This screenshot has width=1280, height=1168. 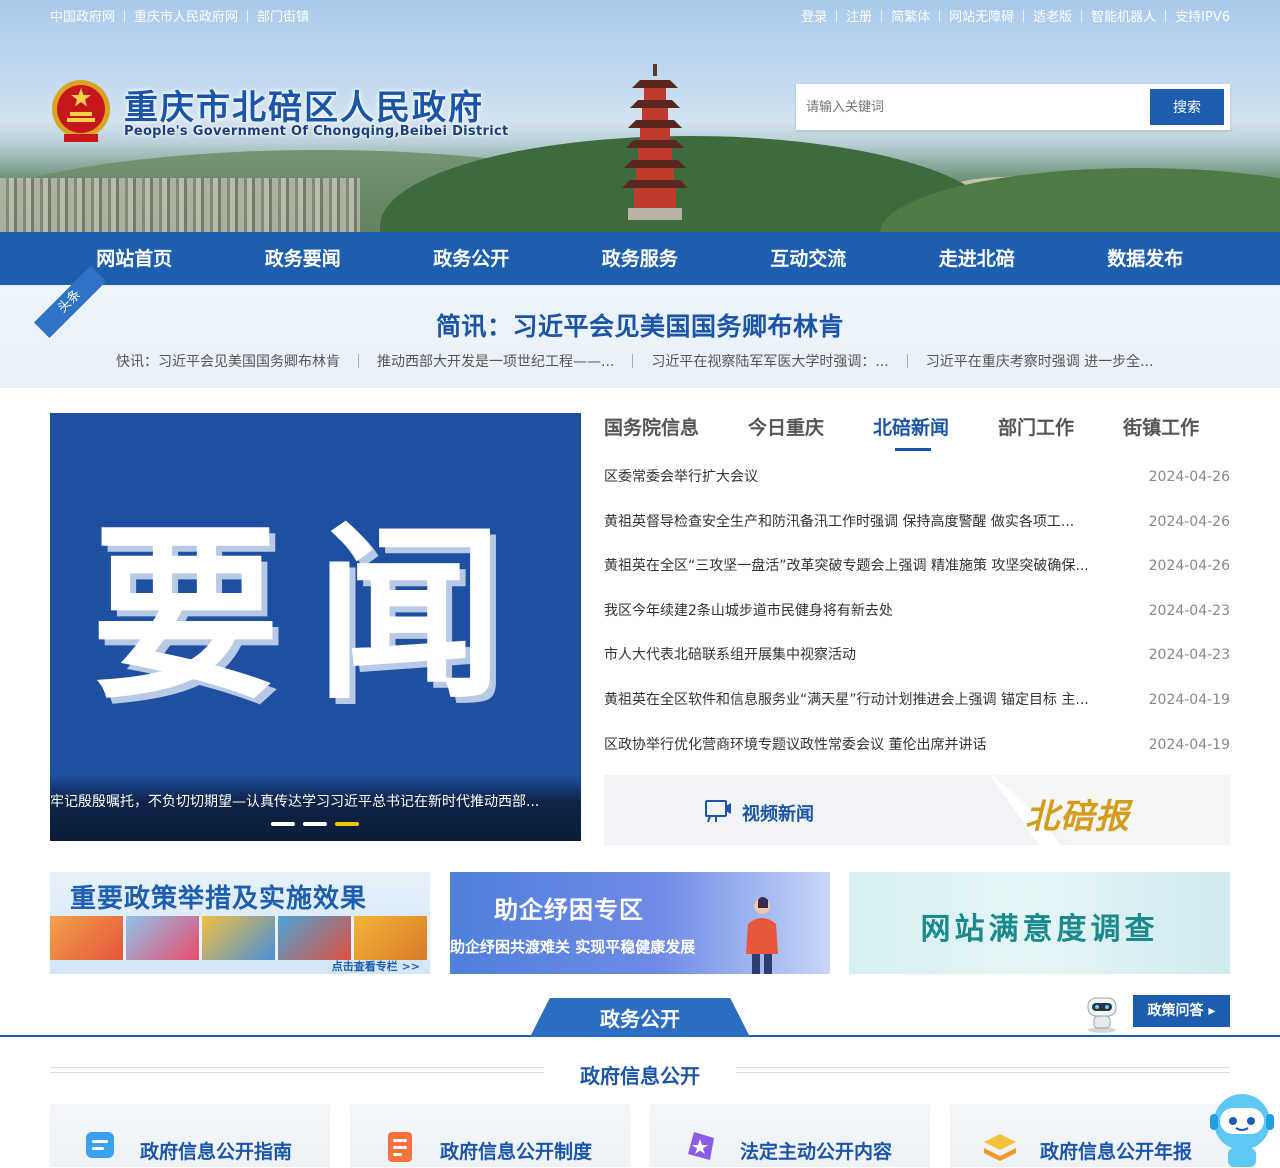 What do you see at coordinates (748, 622) in the screenshot?
I see `news-title: 我区今年续建2条山城步道市民健身将有新去处` at bounding box center [748, 622].